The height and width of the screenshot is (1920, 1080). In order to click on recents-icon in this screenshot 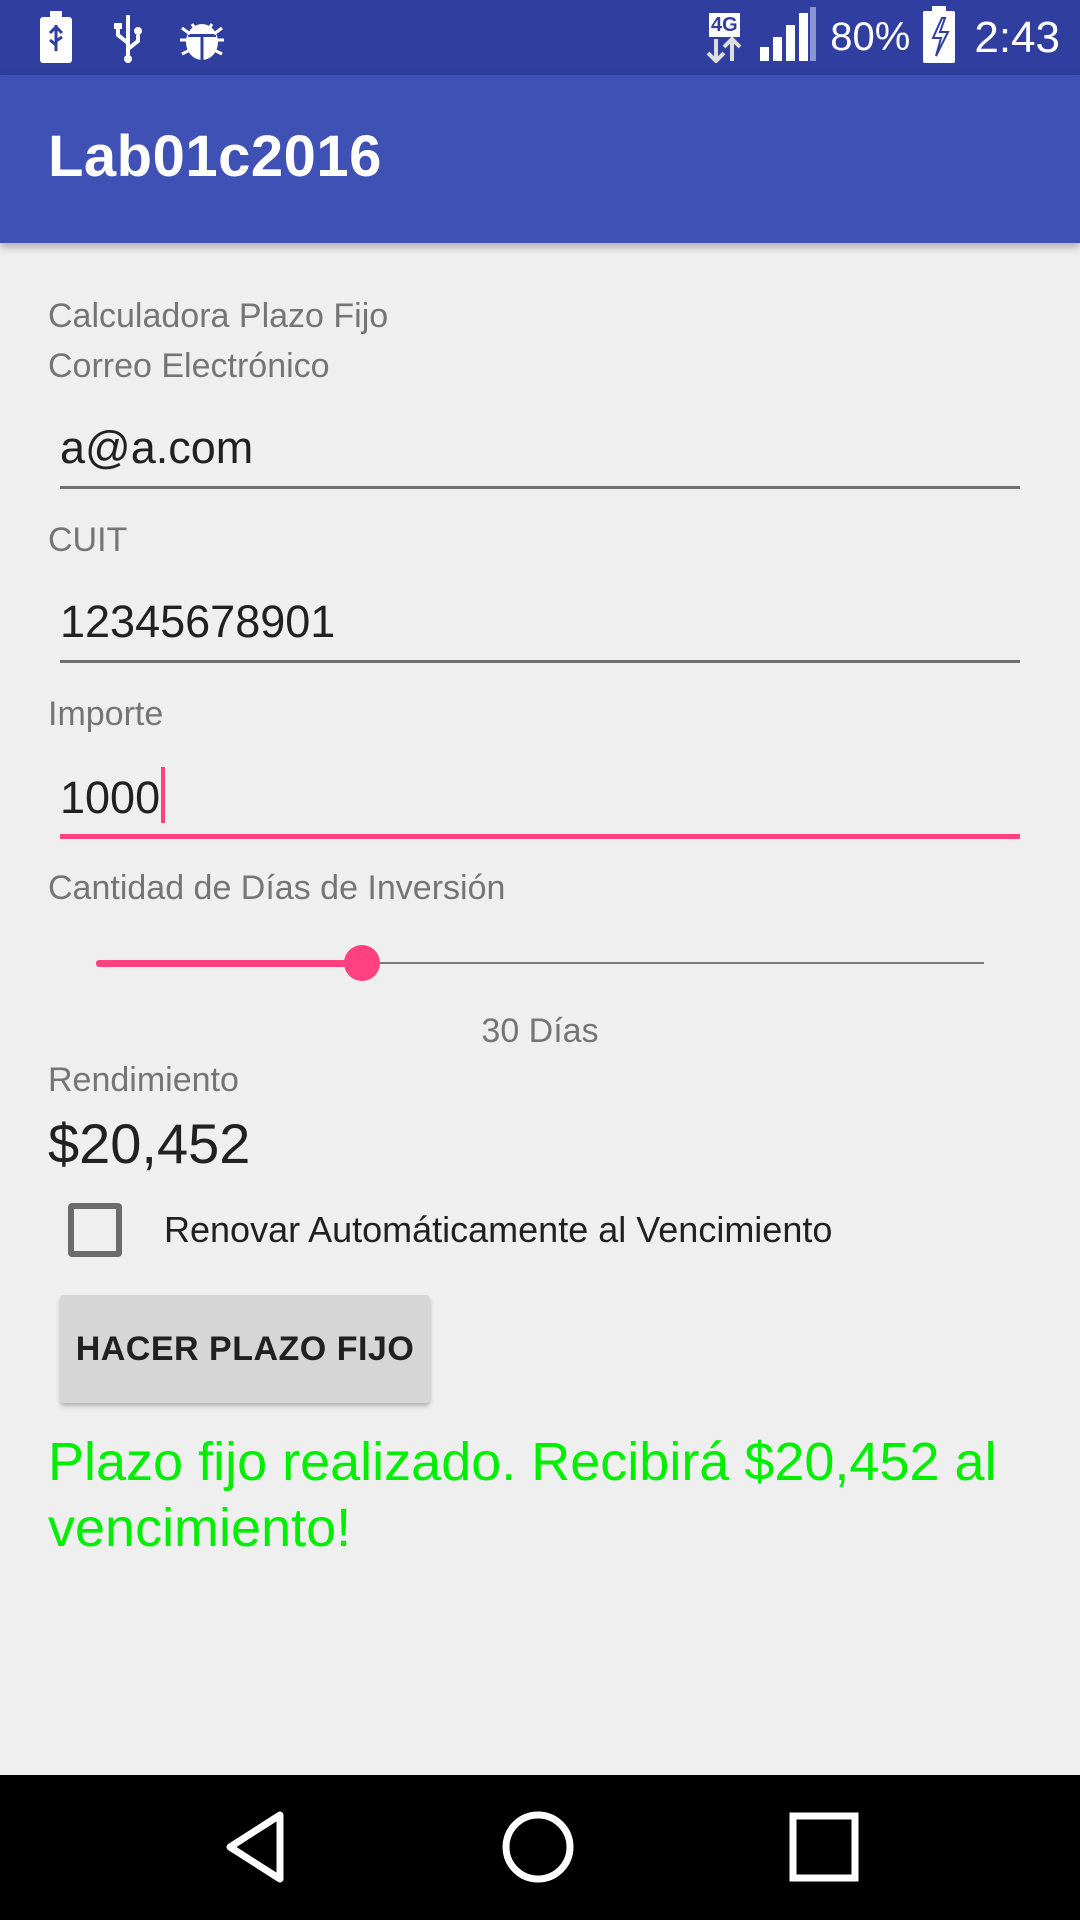, I will do `click(824, 1847)`.